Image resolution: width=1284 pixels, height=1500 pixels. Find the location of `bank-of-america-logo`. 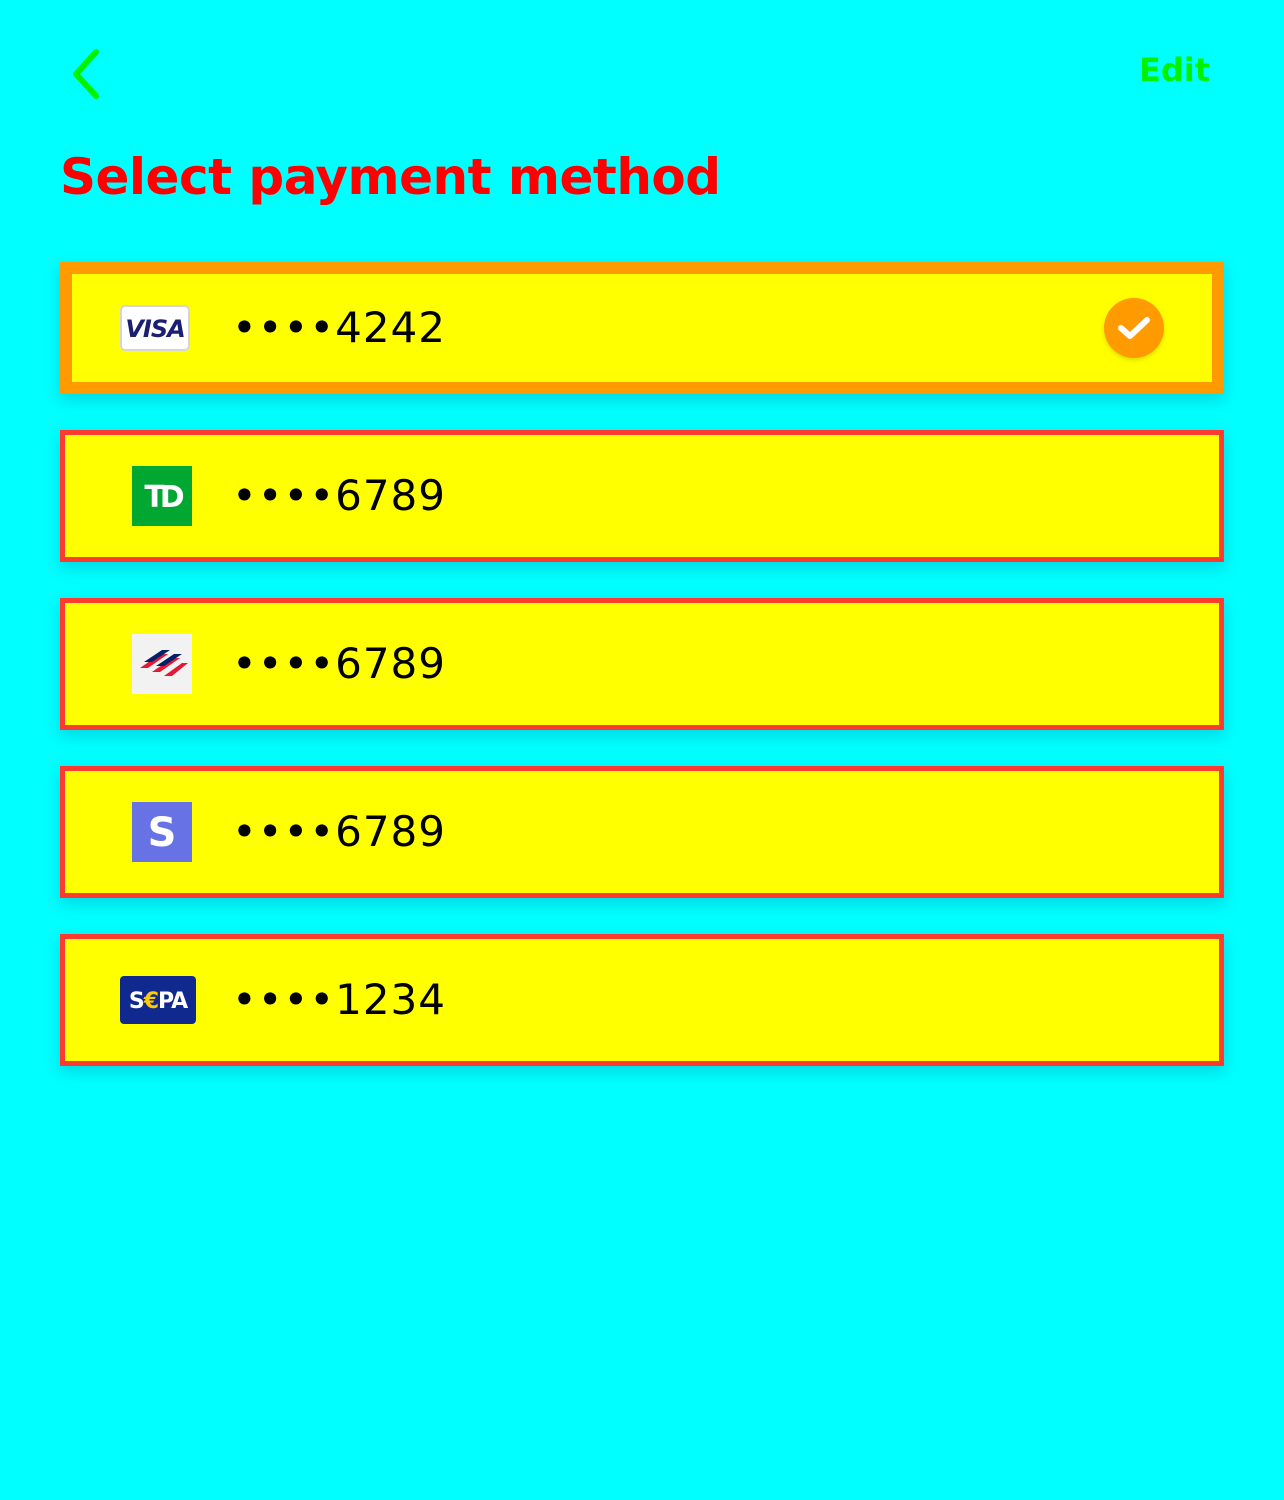

bank-of-america-logo is located at coordinates (162, 664).